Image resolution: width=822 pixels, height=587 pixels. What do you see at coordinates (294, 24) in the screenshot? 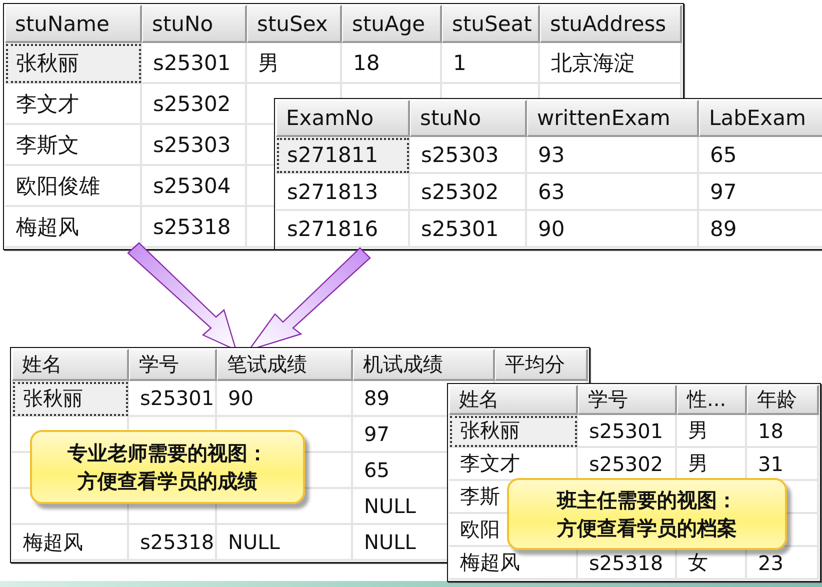
I see `column-header: stuSex` at bounding box center [294, 24].